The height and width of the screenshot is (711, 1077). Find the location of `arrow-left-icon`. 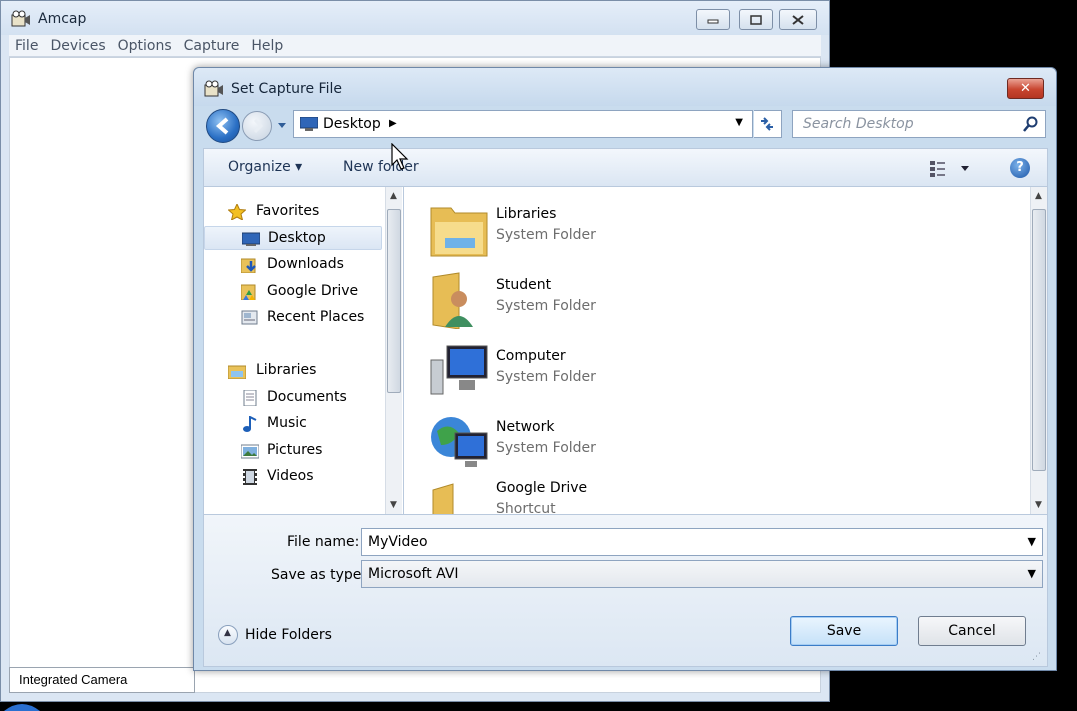

arrow-left-icon is located at coordinates (222, 126).